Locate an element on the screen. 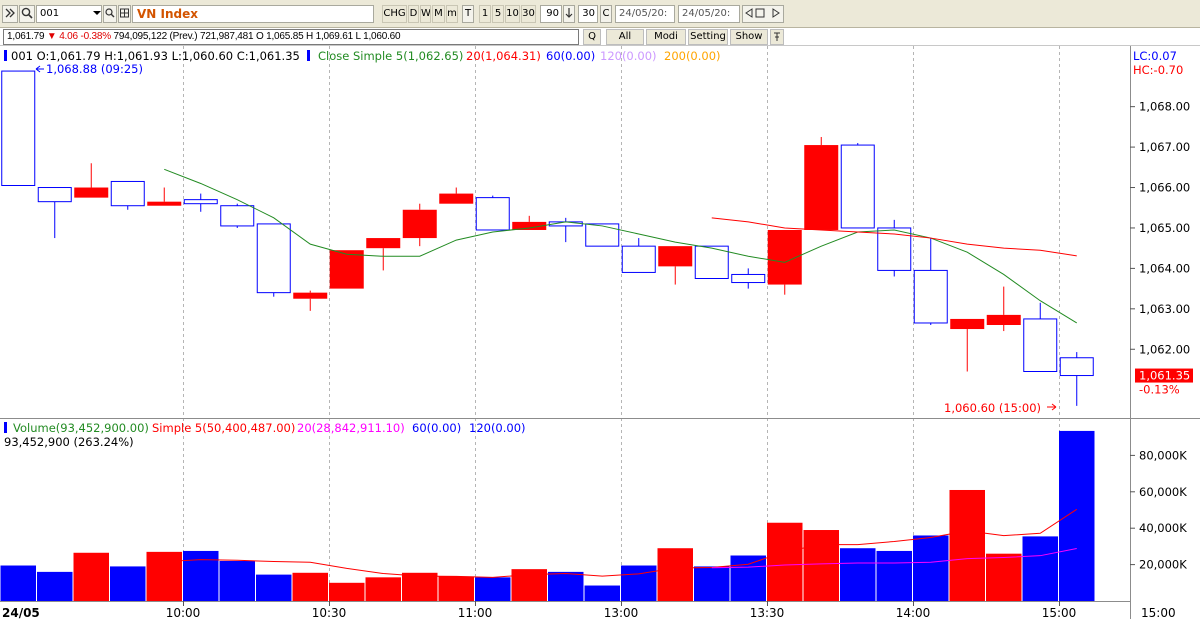 This screenshot has height=619, width=1200. period-minute-button: m is located at coordinates (452, 14).